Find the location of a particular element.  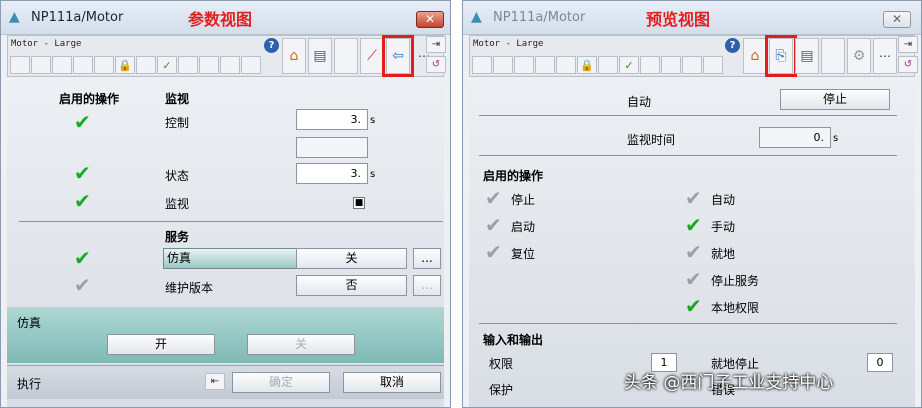

simulation-panel: 仿真 开 关 is located at coordinates (225, 335).